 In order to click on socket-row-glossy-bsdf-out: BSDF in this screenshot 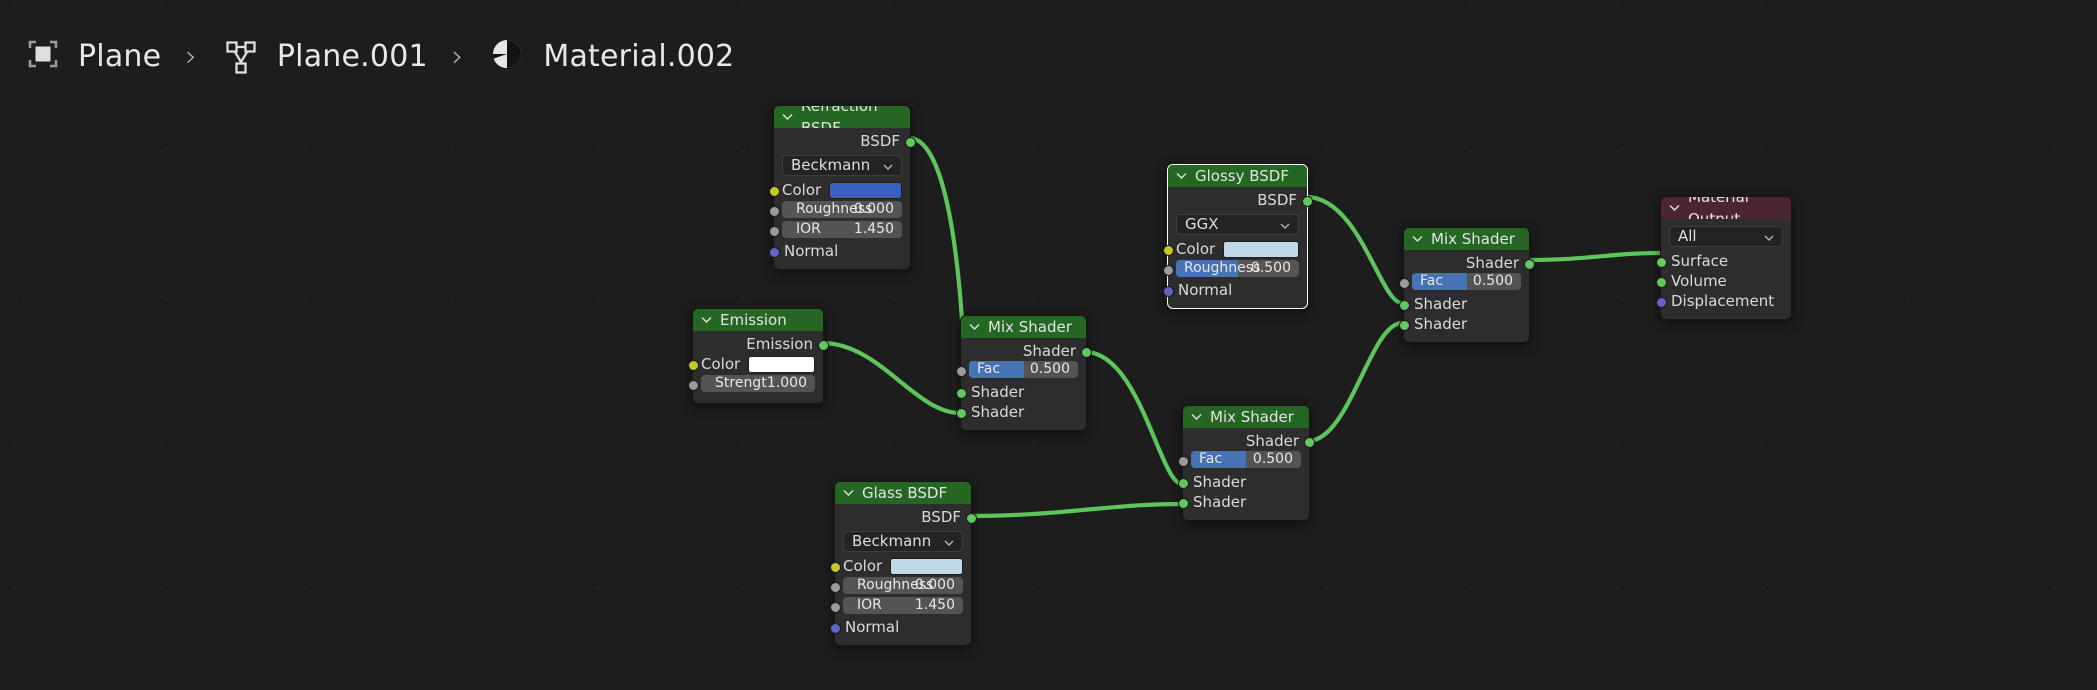, I will do `click(1240, 200)`.